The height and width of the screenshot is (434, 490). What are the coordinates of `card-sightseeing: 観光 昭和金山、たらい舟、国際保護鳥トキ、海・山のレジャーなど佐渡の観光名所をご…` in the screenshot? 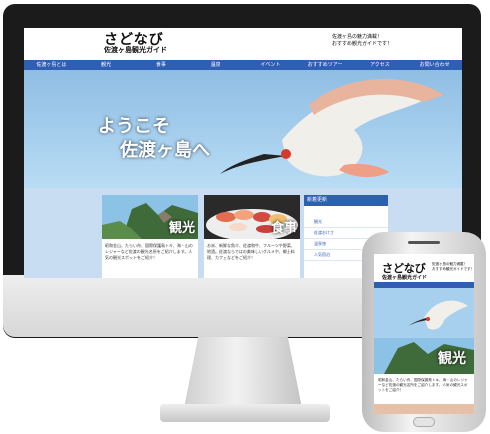 It's located at (150, 236).